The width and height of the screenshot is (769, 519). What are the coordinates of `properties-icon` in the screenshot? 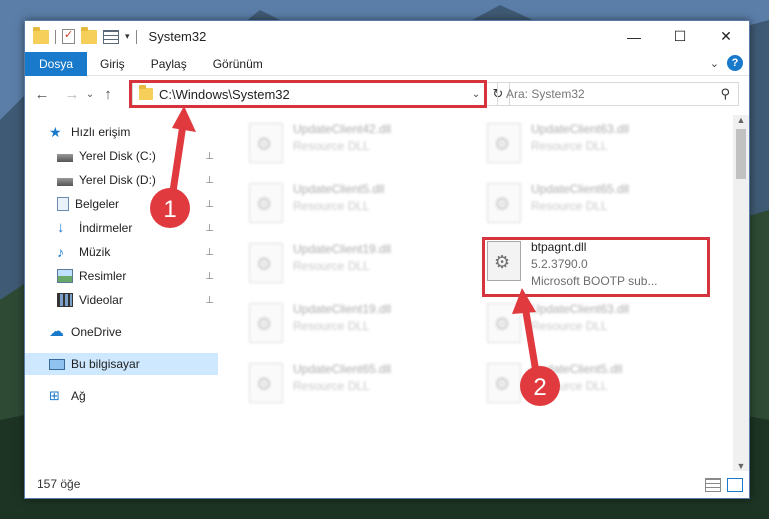 It's located at (68, 36).